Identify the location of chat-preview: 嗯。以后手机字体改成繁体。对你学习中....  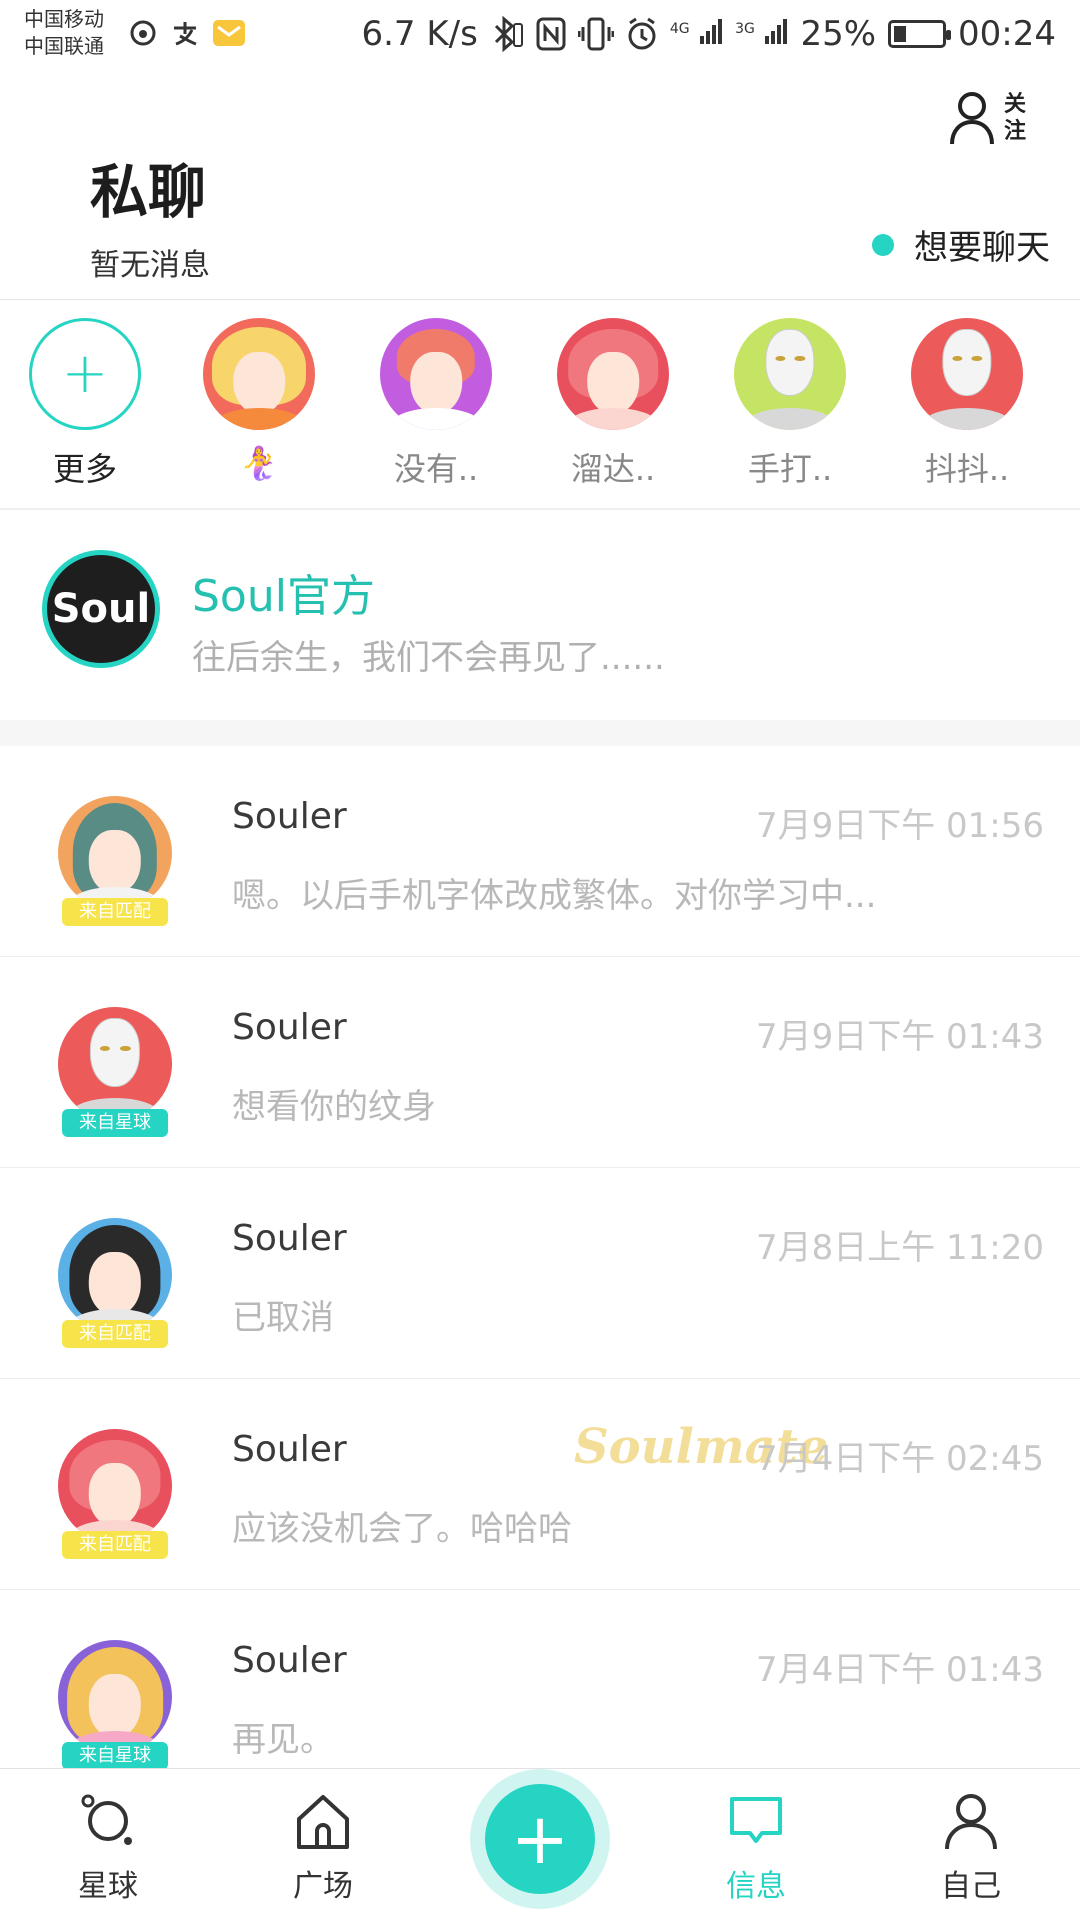
(554, 896).